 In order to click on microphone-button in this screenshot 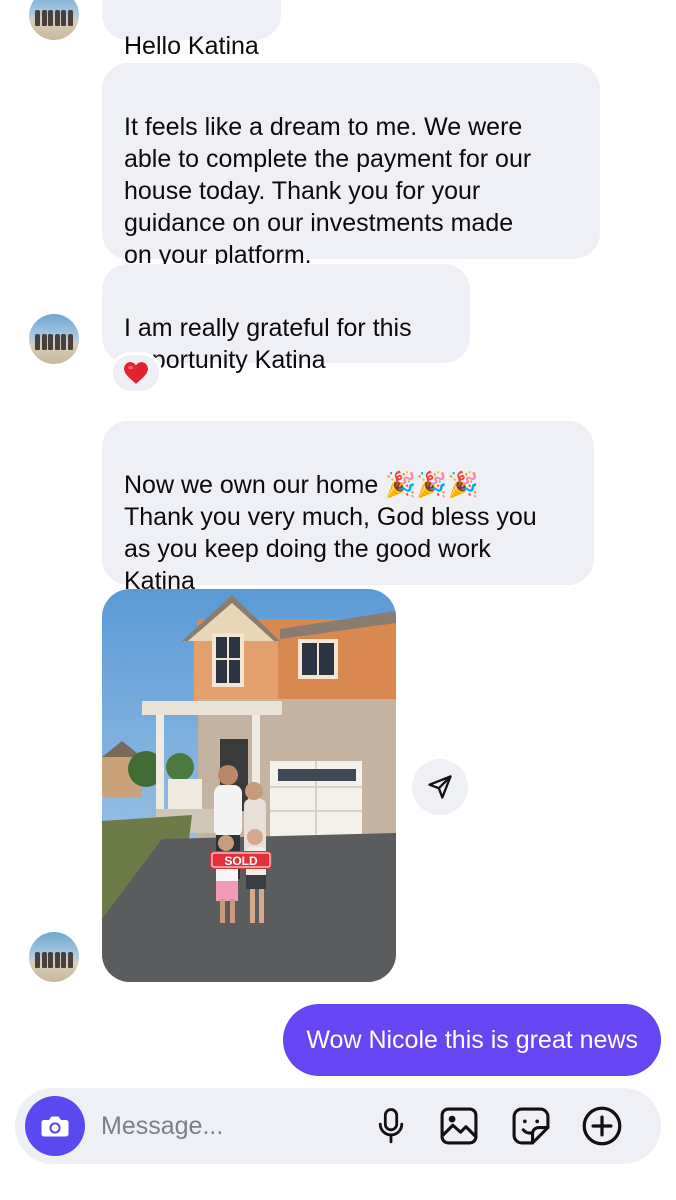, I will do `click(391, 1126)`.